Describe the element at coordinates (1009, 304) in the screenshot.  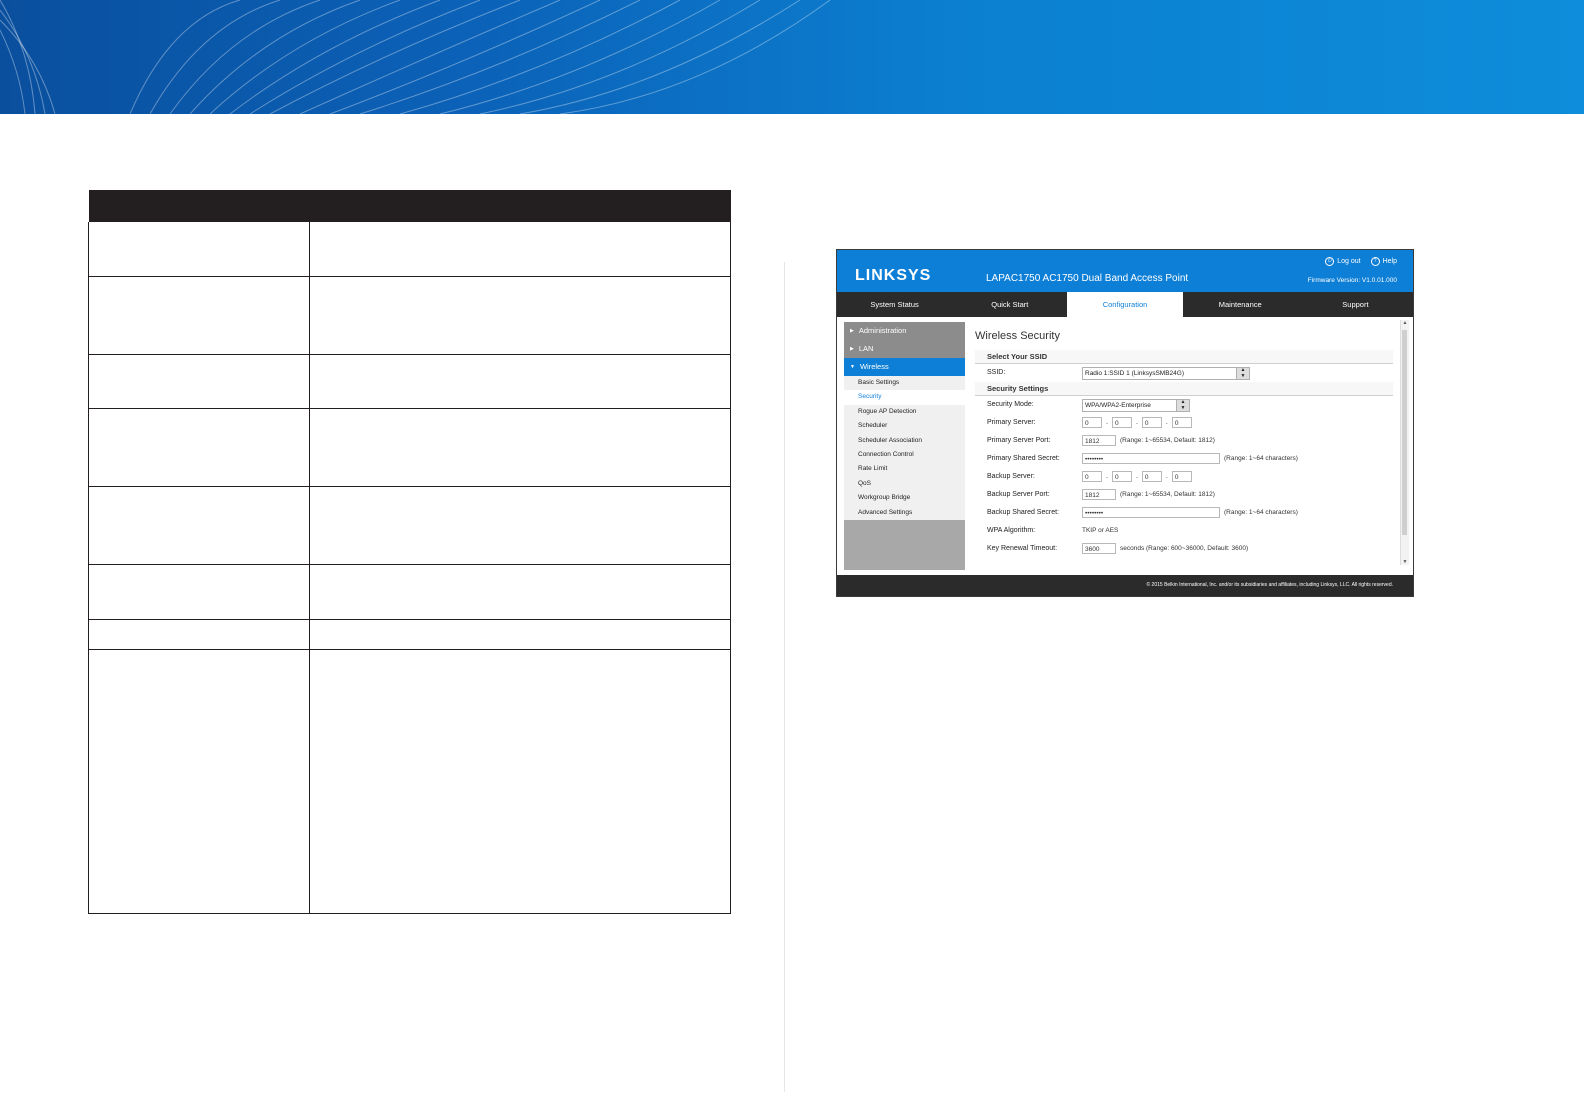
I see `tab-quick-start: Quick Start` at that location.